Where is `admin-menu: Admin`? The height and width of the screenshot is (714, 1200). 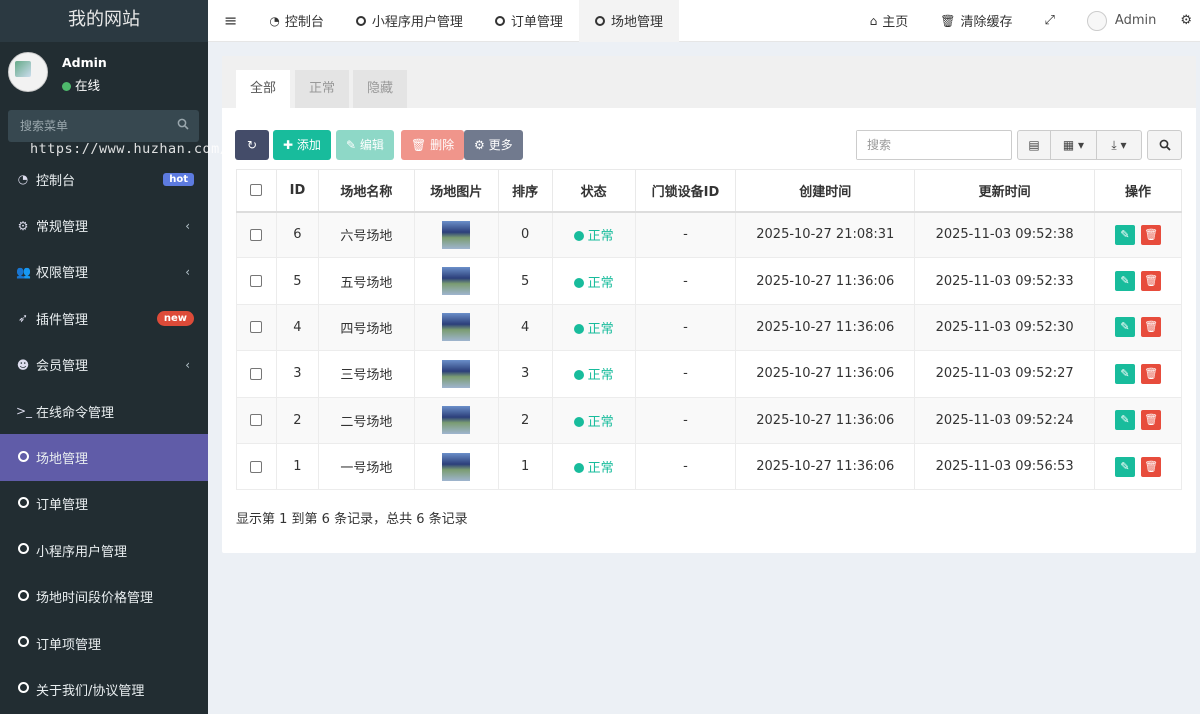
admin-menu: Admin is located at coordinates (1121, 21).